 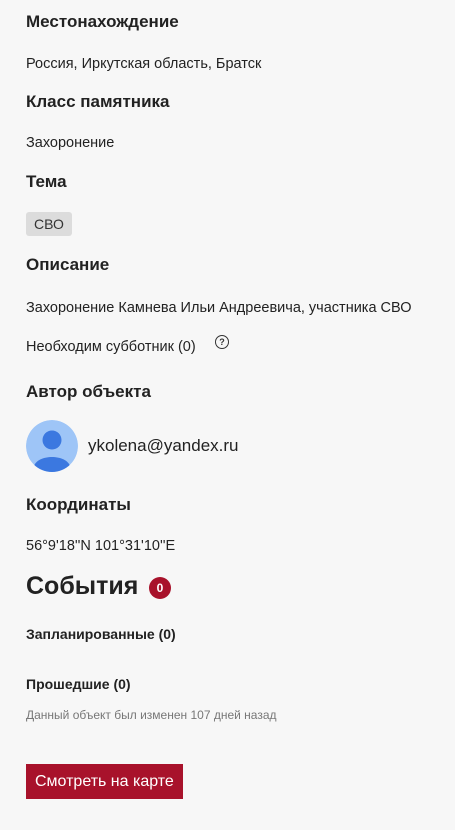 I want to click on modified-note: Данный объект был изменен 107 дней назад, so click(x=151, y=715).